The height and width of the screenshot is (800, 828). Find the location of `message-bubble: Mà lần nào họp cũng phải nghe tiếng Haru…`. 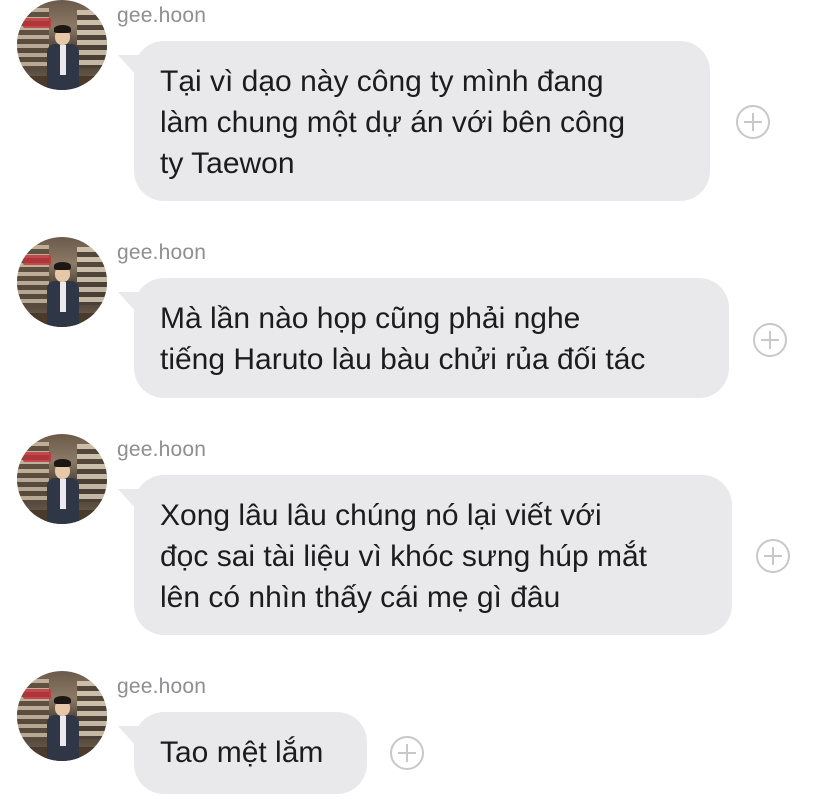

message-bubble: Mà lần nào họp cũng phải nghe tiếng Haru… is located at coordinates (431, 338).